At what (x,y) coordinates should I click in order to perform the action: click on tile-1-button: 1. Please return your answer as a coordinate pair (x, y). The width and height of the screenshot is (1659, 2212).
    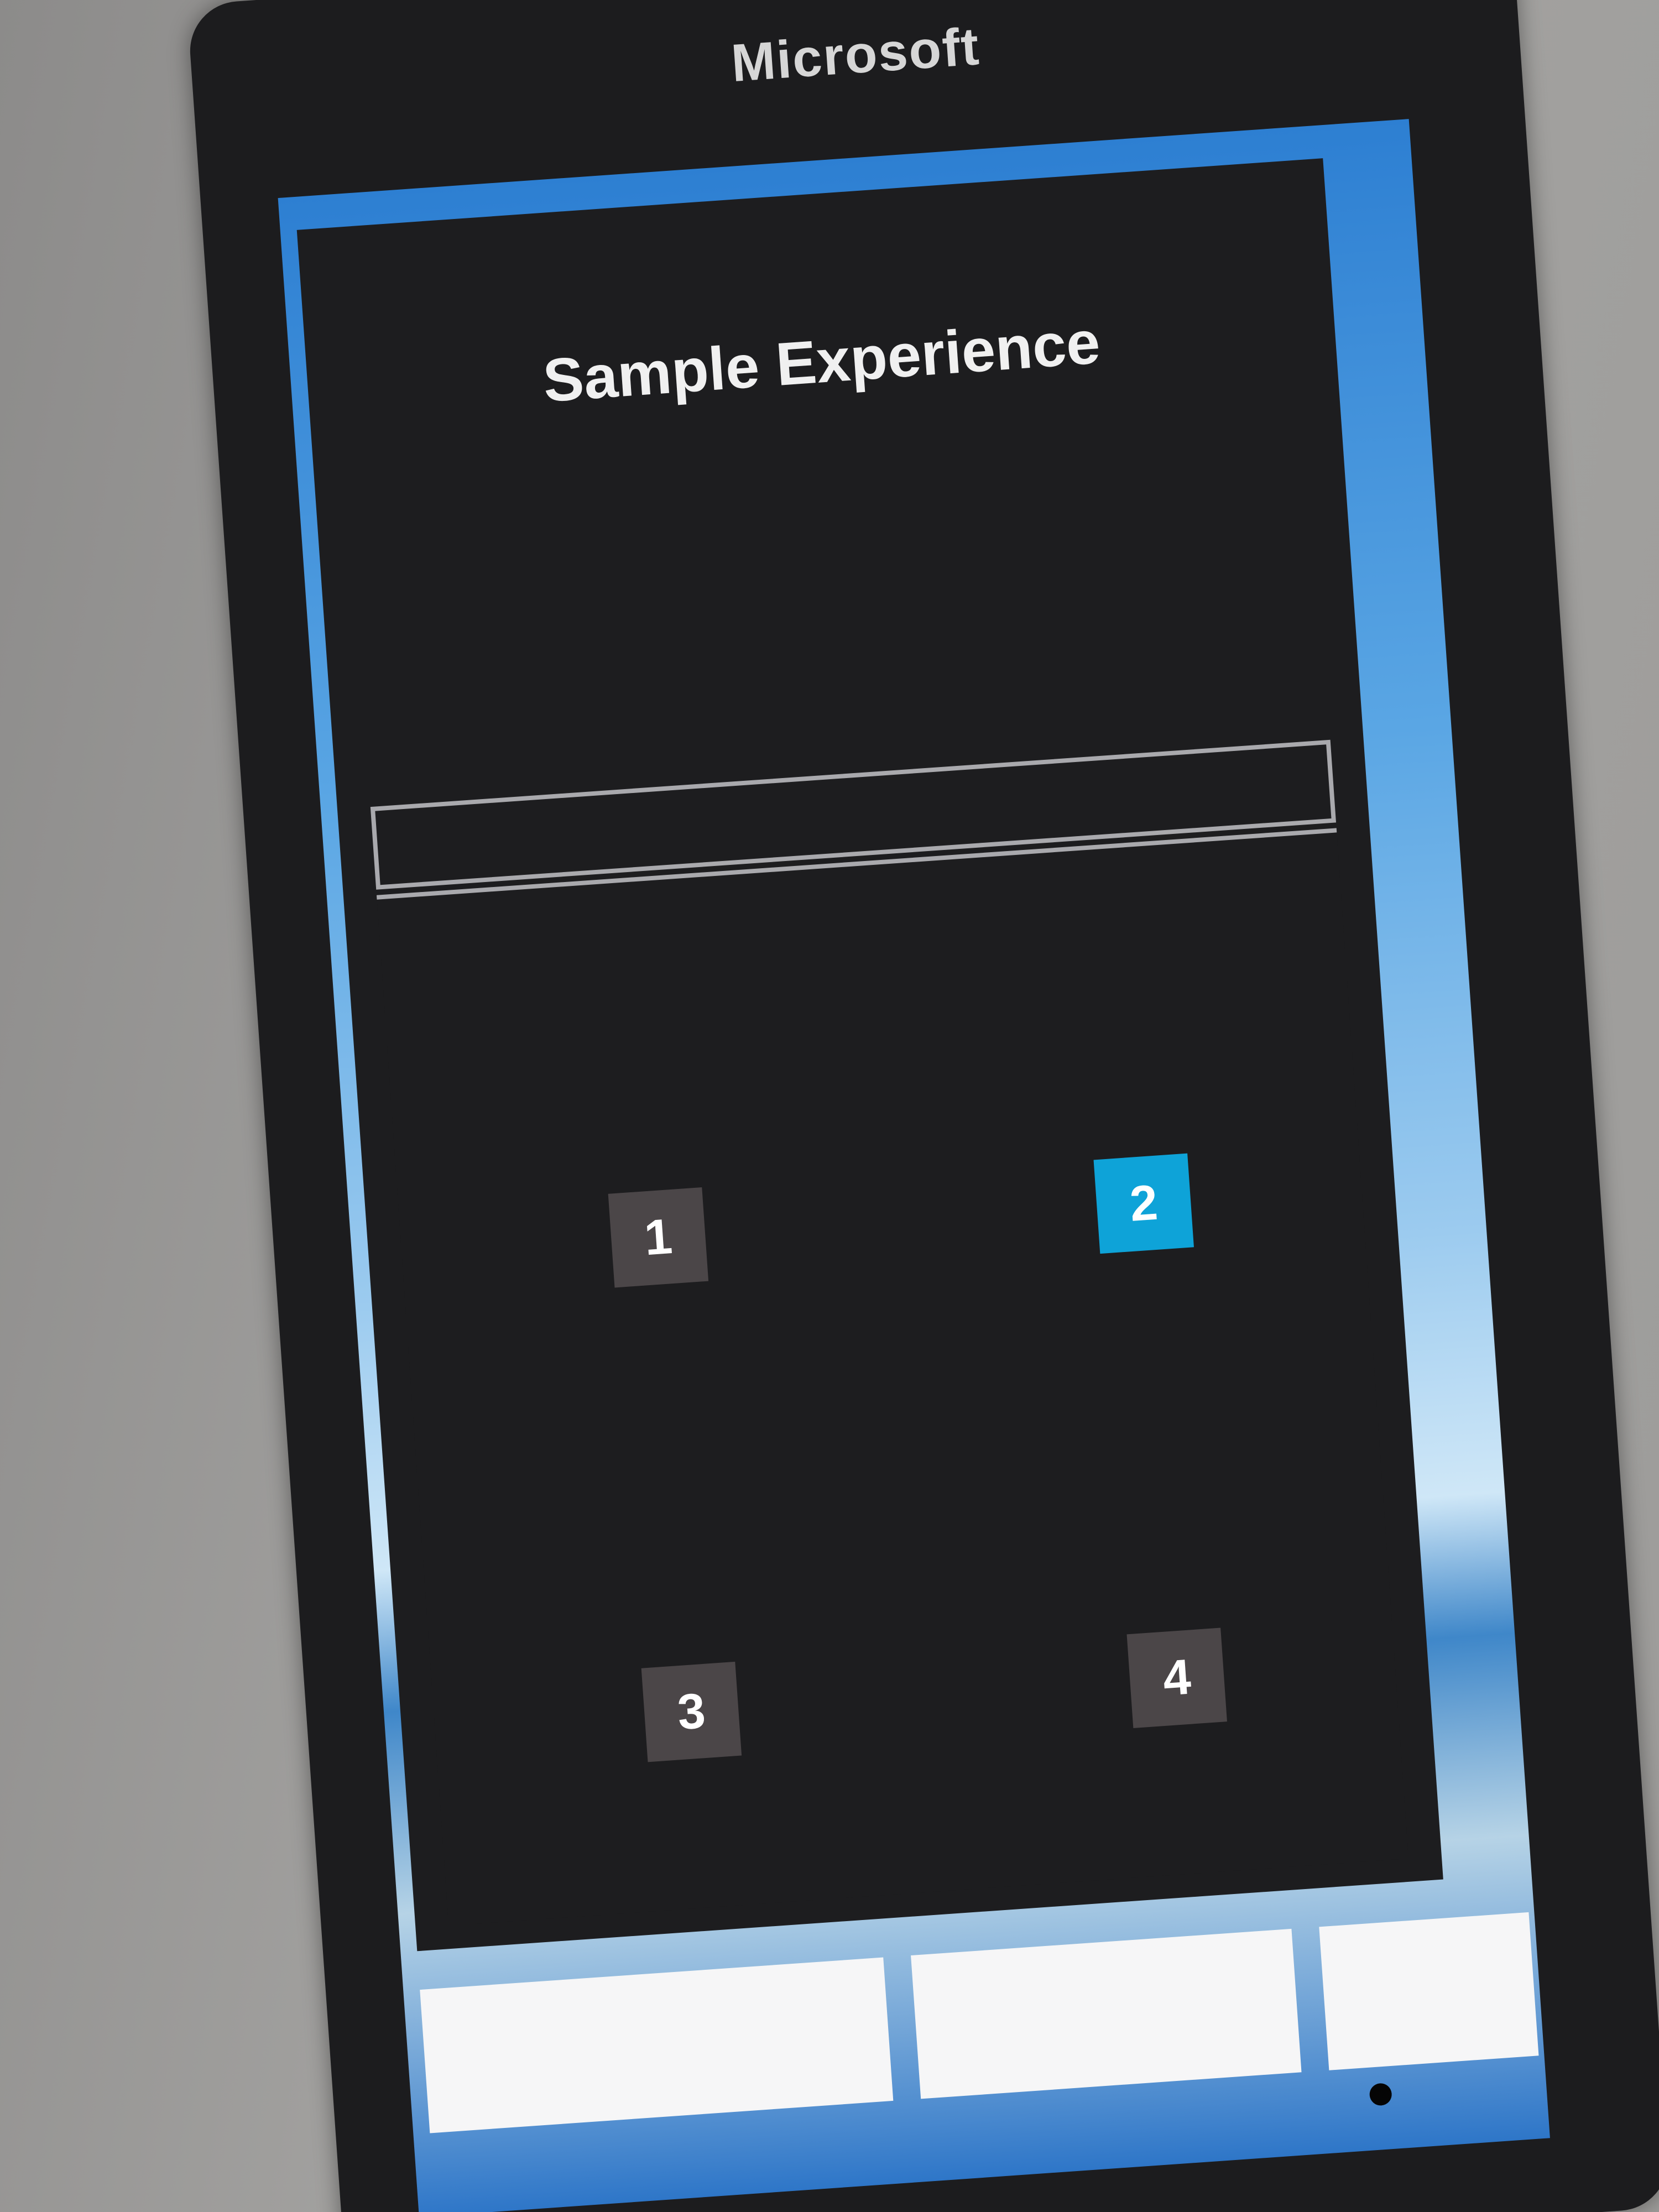
    Looking at the image, I should click on (658, 1237).